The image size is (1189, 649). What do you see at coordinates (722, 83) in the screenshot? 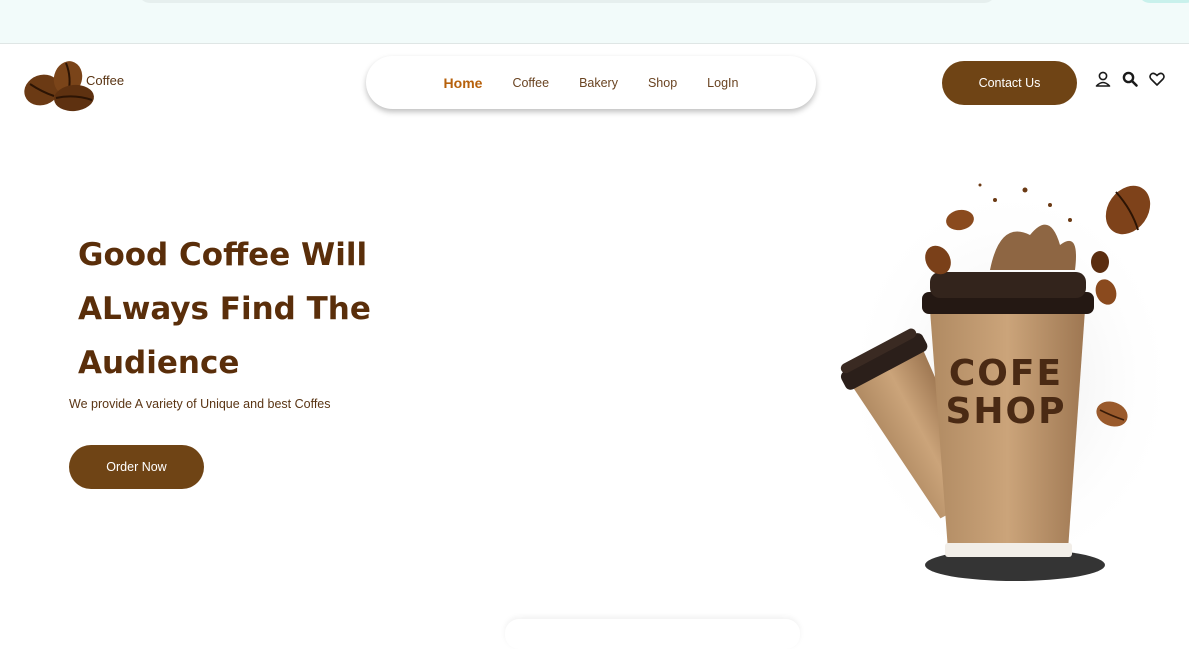
I see `nav-item-login: LogIn` at bounding box center [722, 83].